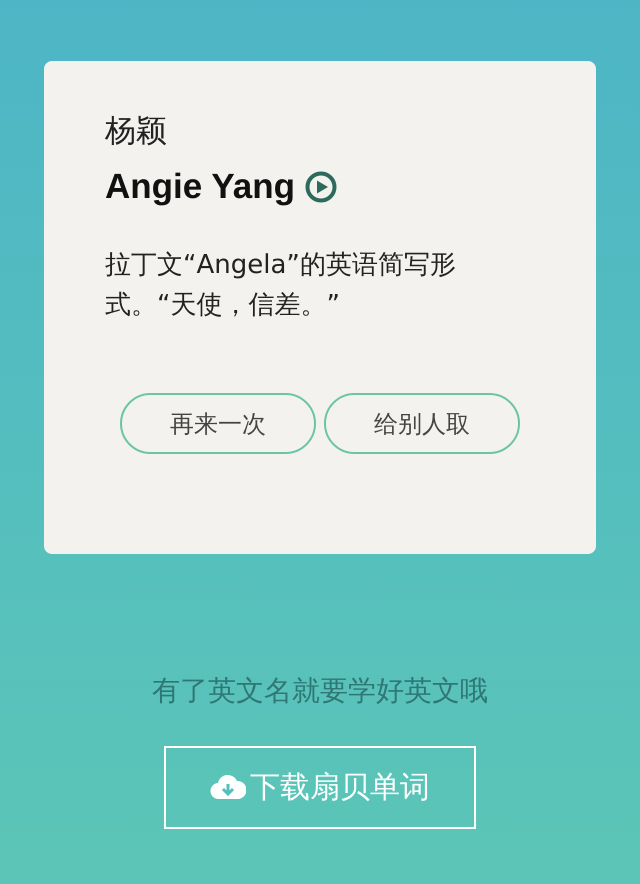 Image resolution: width=640 pixels, height=884 pixels. What do you see at coordinates (320, 691) in the screenshot?
I see `tagline: 有了英文名就要学好英文哦` at bounding box center [320, 691].